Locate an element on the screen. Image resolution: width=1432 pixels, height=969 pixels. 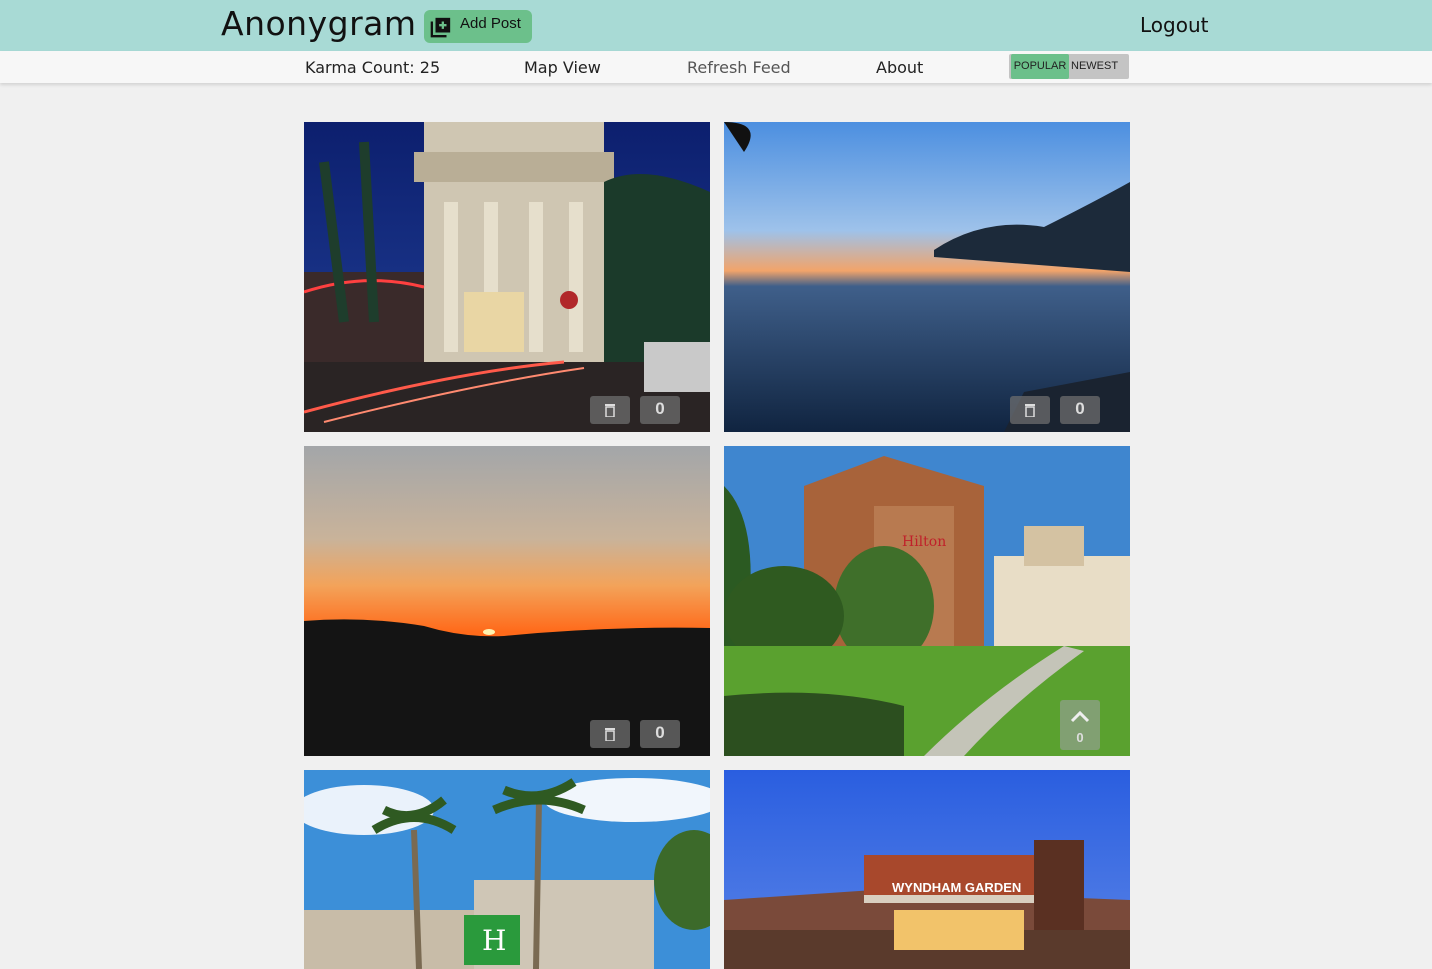
add-post-icon is located at coordinates (440, 27).